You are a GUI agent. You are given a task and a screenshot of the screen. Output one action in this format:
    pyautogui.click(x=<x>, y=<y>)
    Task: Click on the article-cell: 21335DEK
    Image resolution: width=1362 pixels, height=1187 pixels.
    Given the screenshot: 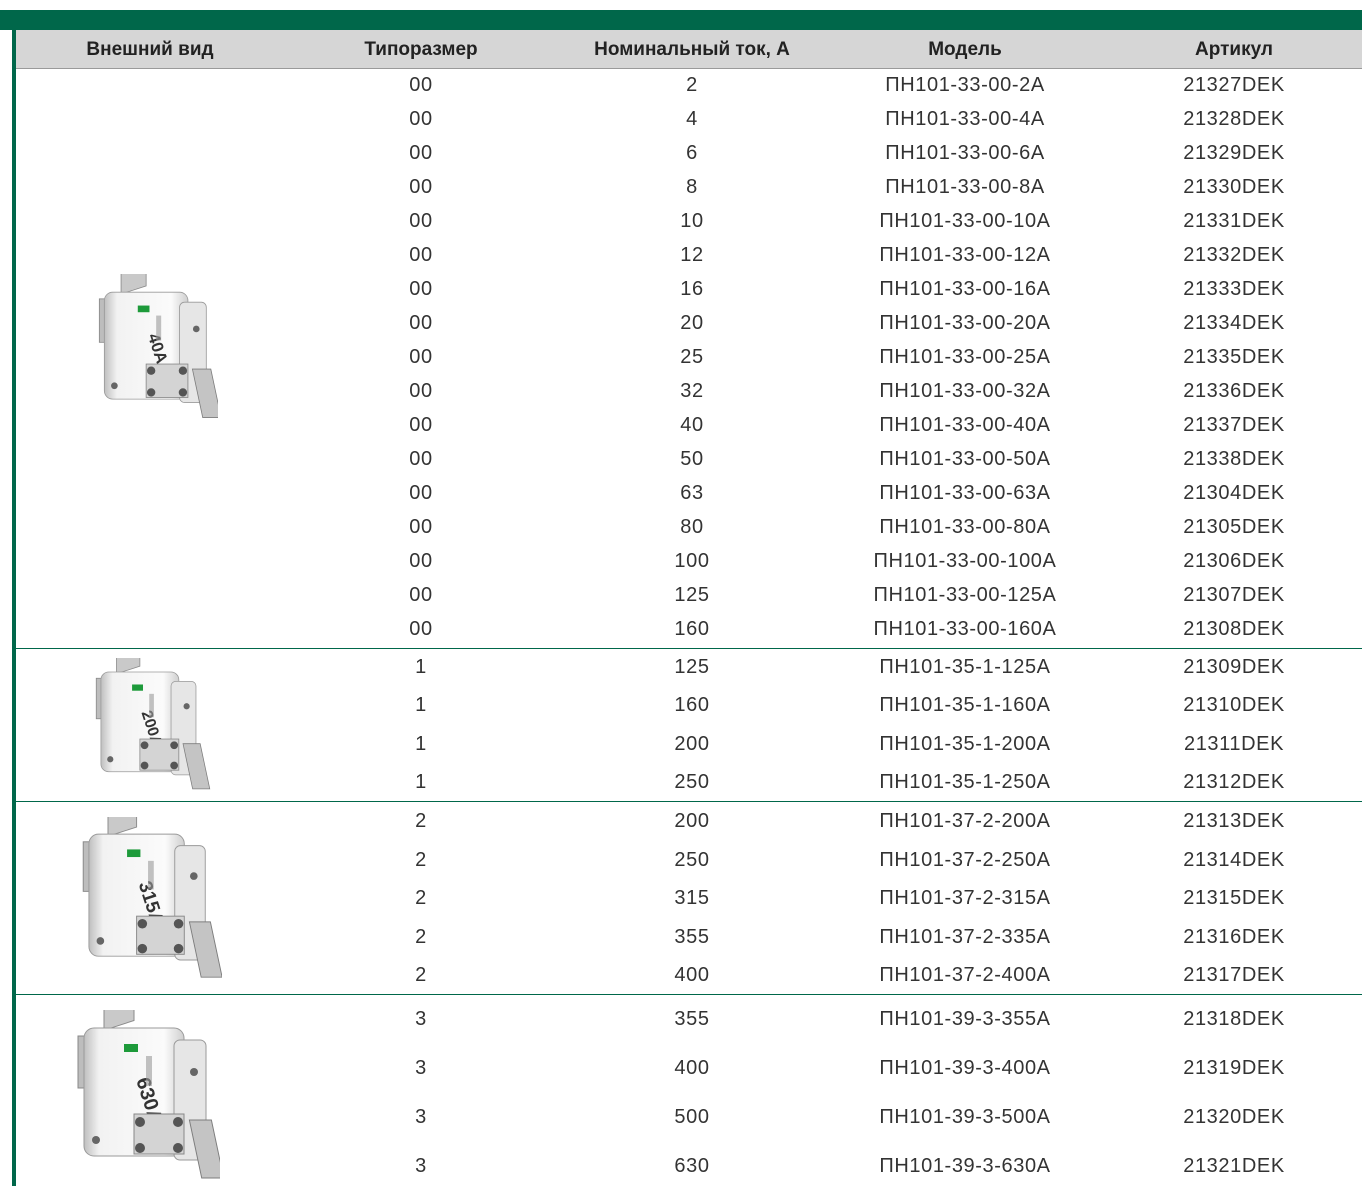 What is the action you would take?
    pyautogui.click(x=1234, y=357)
    